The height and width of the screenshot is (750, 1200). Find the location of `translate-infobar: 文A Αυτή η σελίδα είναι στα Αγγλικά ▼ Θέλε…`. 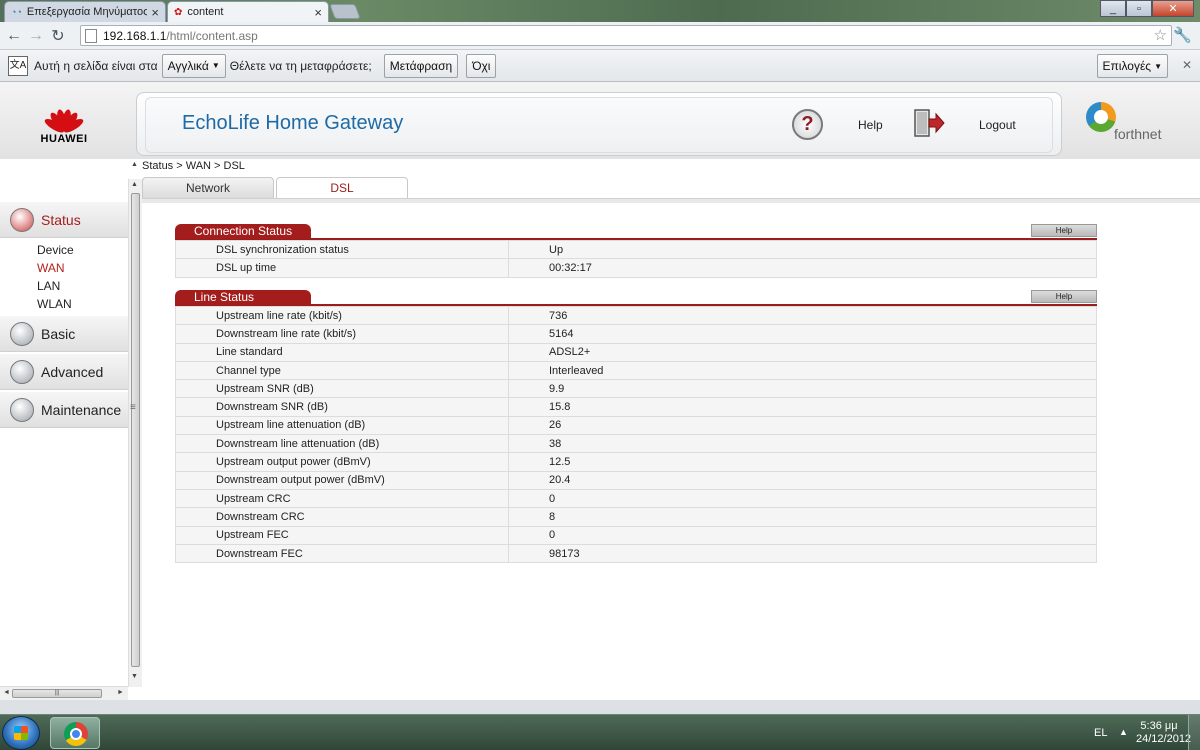

translate-infobar: 文A Αυτή η σελίδα είναι στα Αγγλικά ▼ Θέλε… is located at coordinates (600, 66).